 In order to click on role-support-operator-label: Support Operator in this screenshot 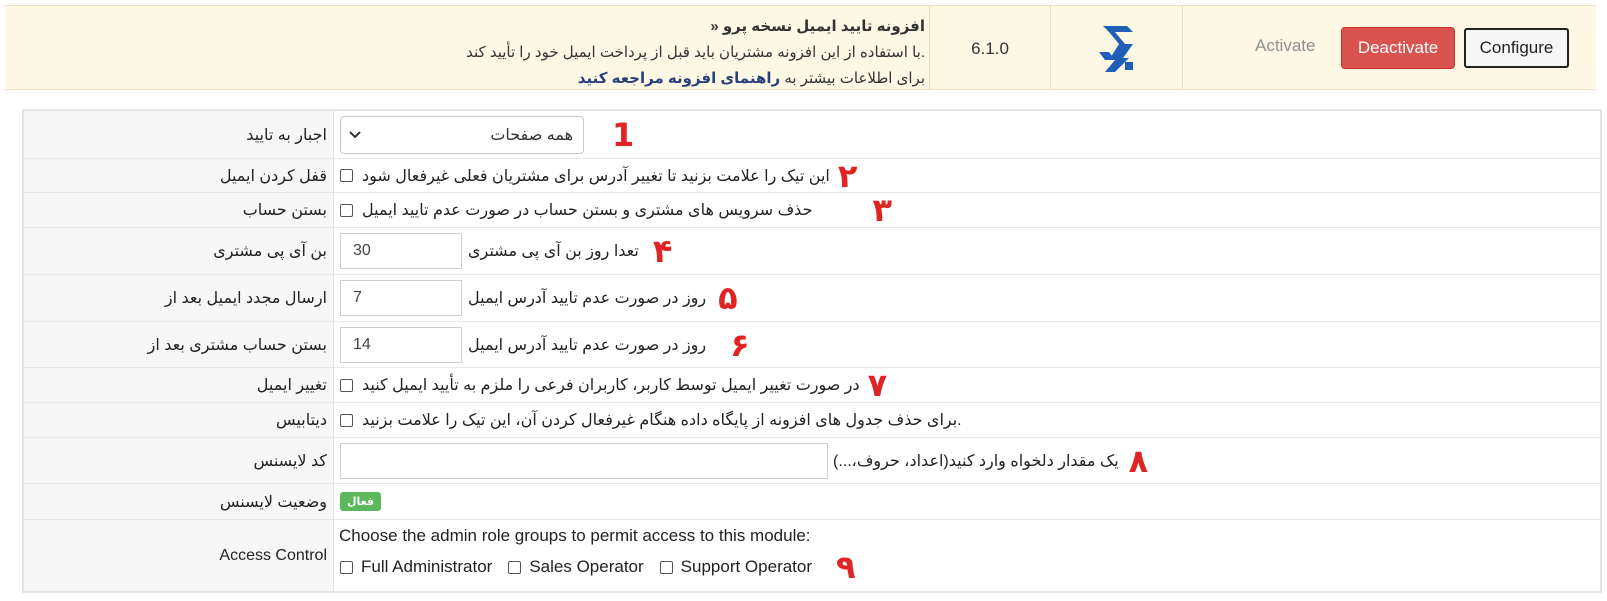, I will do `click(746, 566)`.